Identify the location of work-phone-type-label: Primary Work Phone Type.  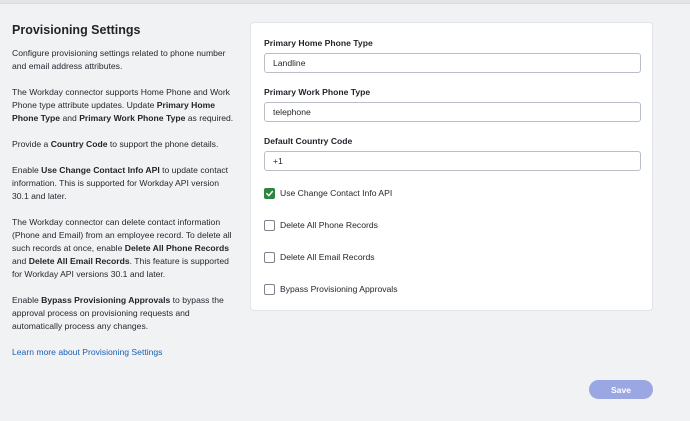
(317, 92).